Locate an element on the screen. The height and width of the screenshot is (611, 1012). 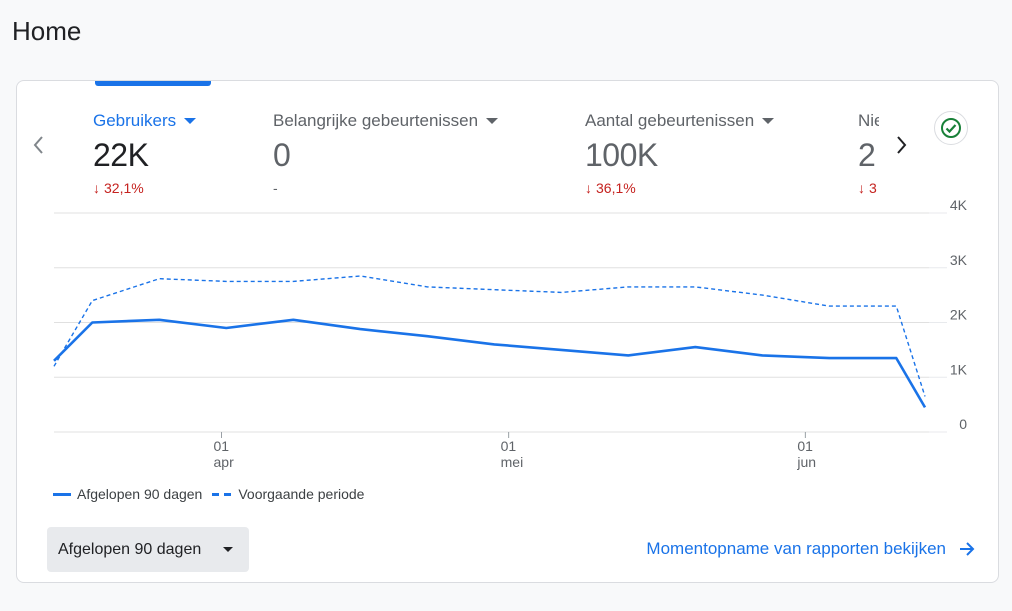
y-tick-label: 0 is located at coordinates (963, 424).